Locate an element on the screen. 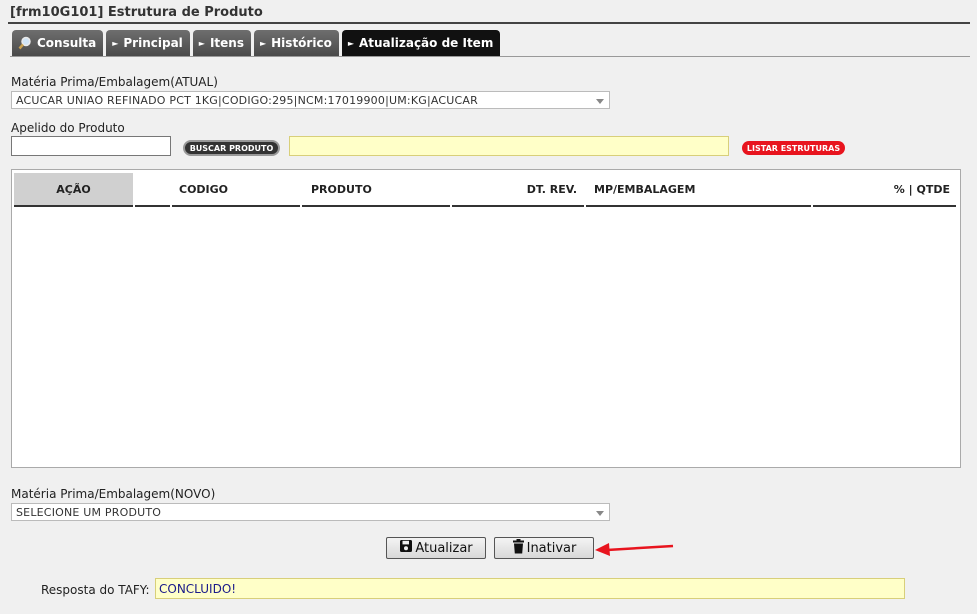 This screenshot has height=614, width=977. trash-icon is located at coordinates (518, 548).